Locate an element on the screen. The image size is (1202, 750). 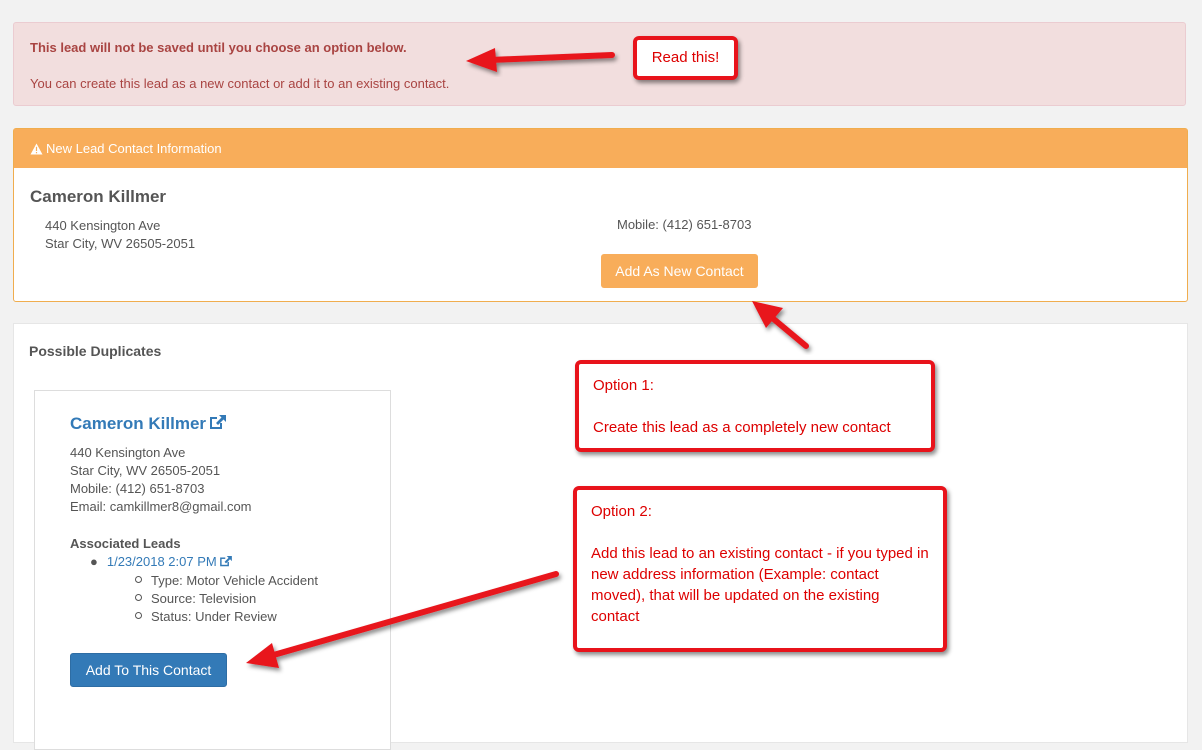
add-to-this-contact-button: Add To This Contact is located at coordinates (148, 670).